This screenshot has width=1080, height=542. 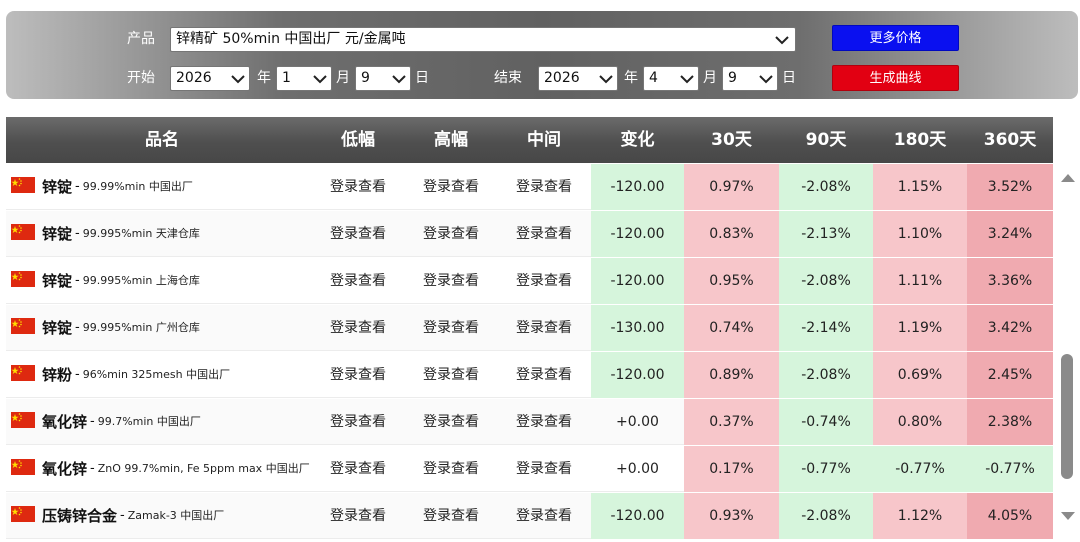 I want to click on end-year-unit: 年, so click(x=631, y=78).